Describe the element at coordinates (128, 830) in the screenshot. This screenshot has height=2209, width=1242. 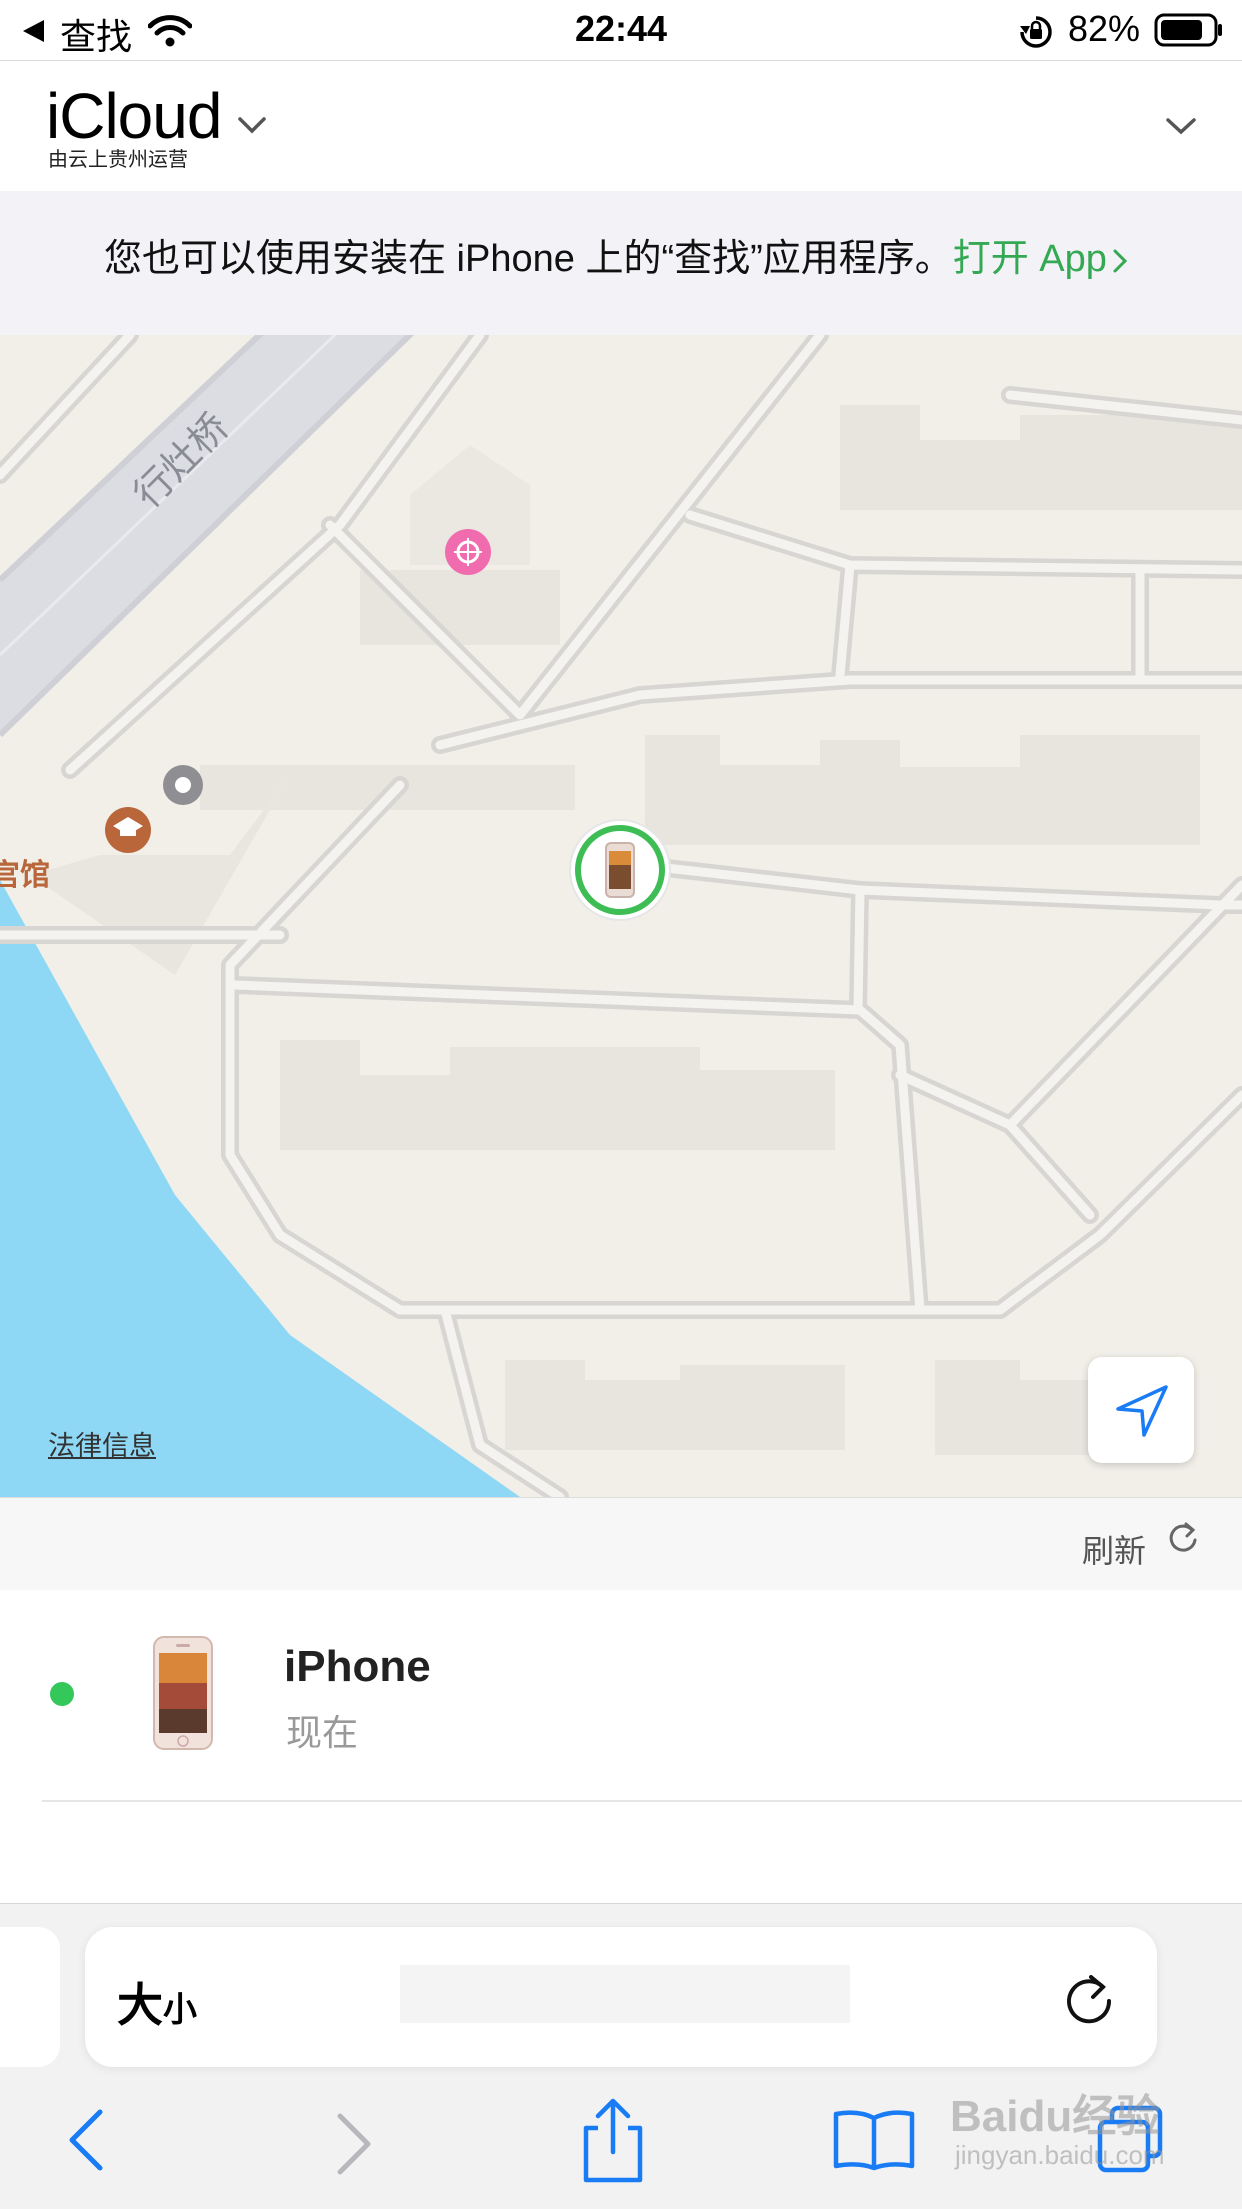
I see `school-poi` at that location.